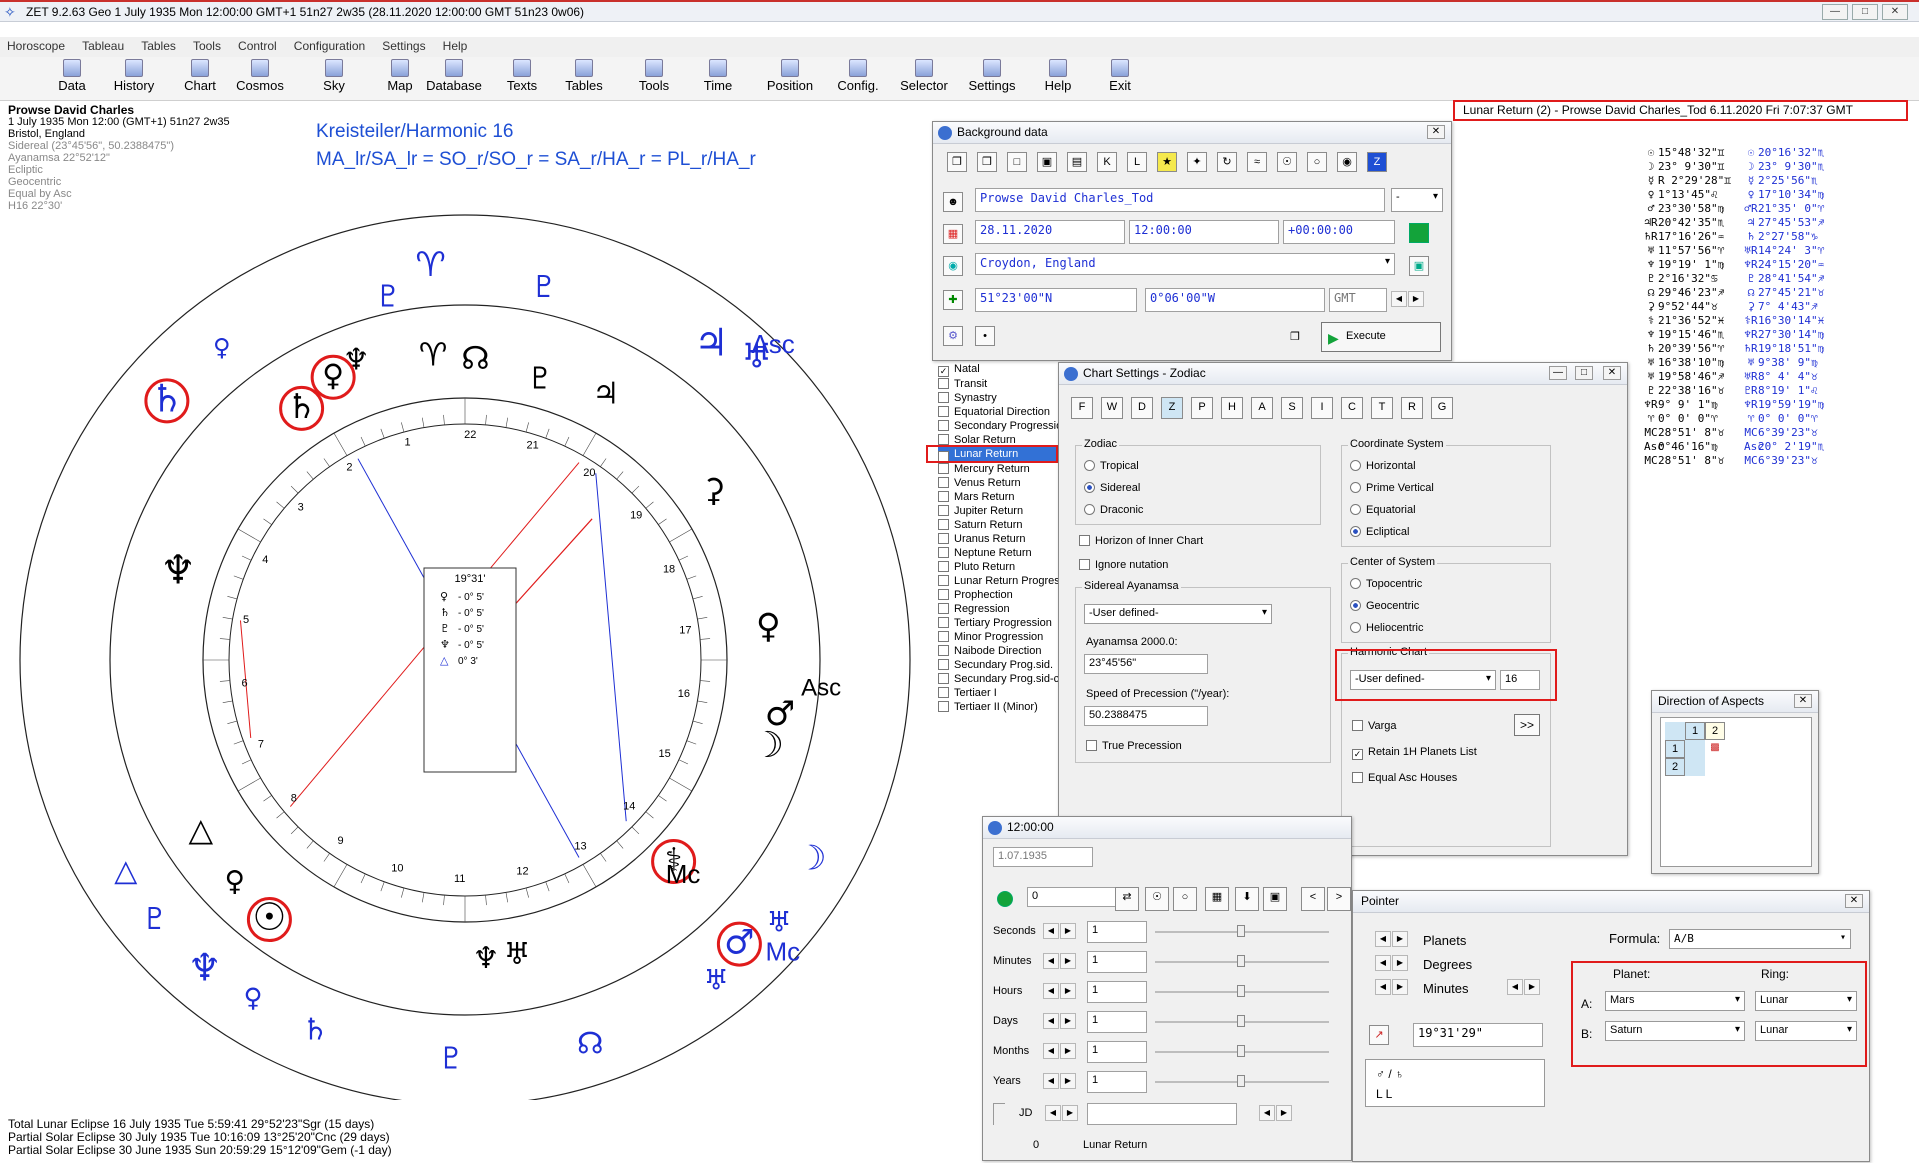  I want to click on planet-glyph: ⚳, so click(713, 490).